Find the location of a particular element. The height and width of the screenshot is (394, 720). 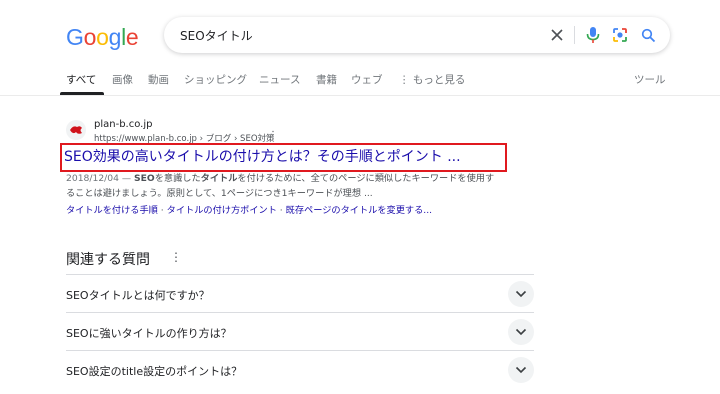

result-more-icon: ⋮ is located at coordinates (273, 135).